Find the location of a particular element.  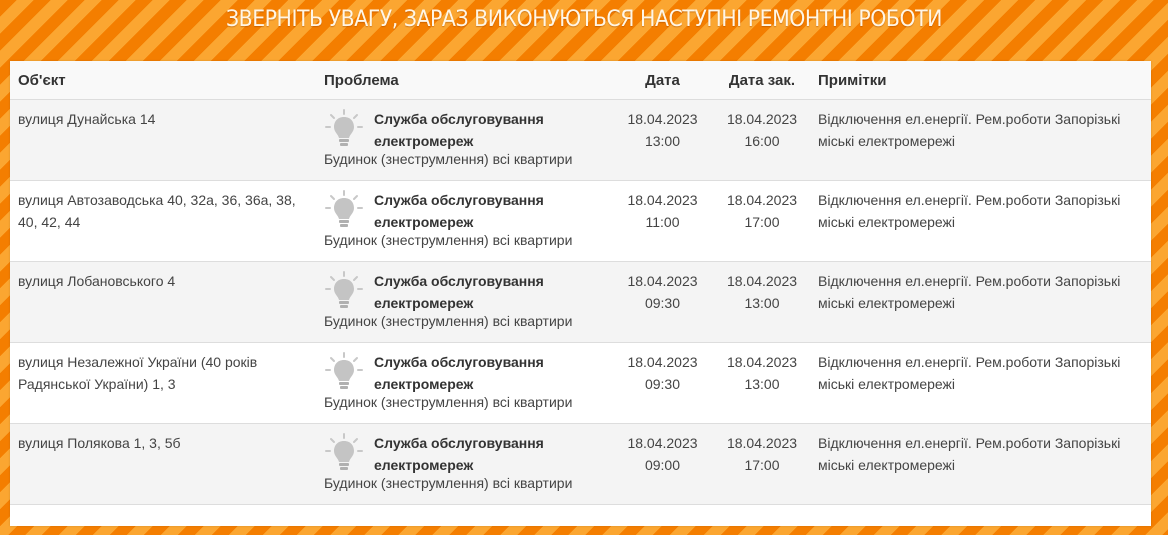

start-time: 13:00 is located at coordinates (662, 141).